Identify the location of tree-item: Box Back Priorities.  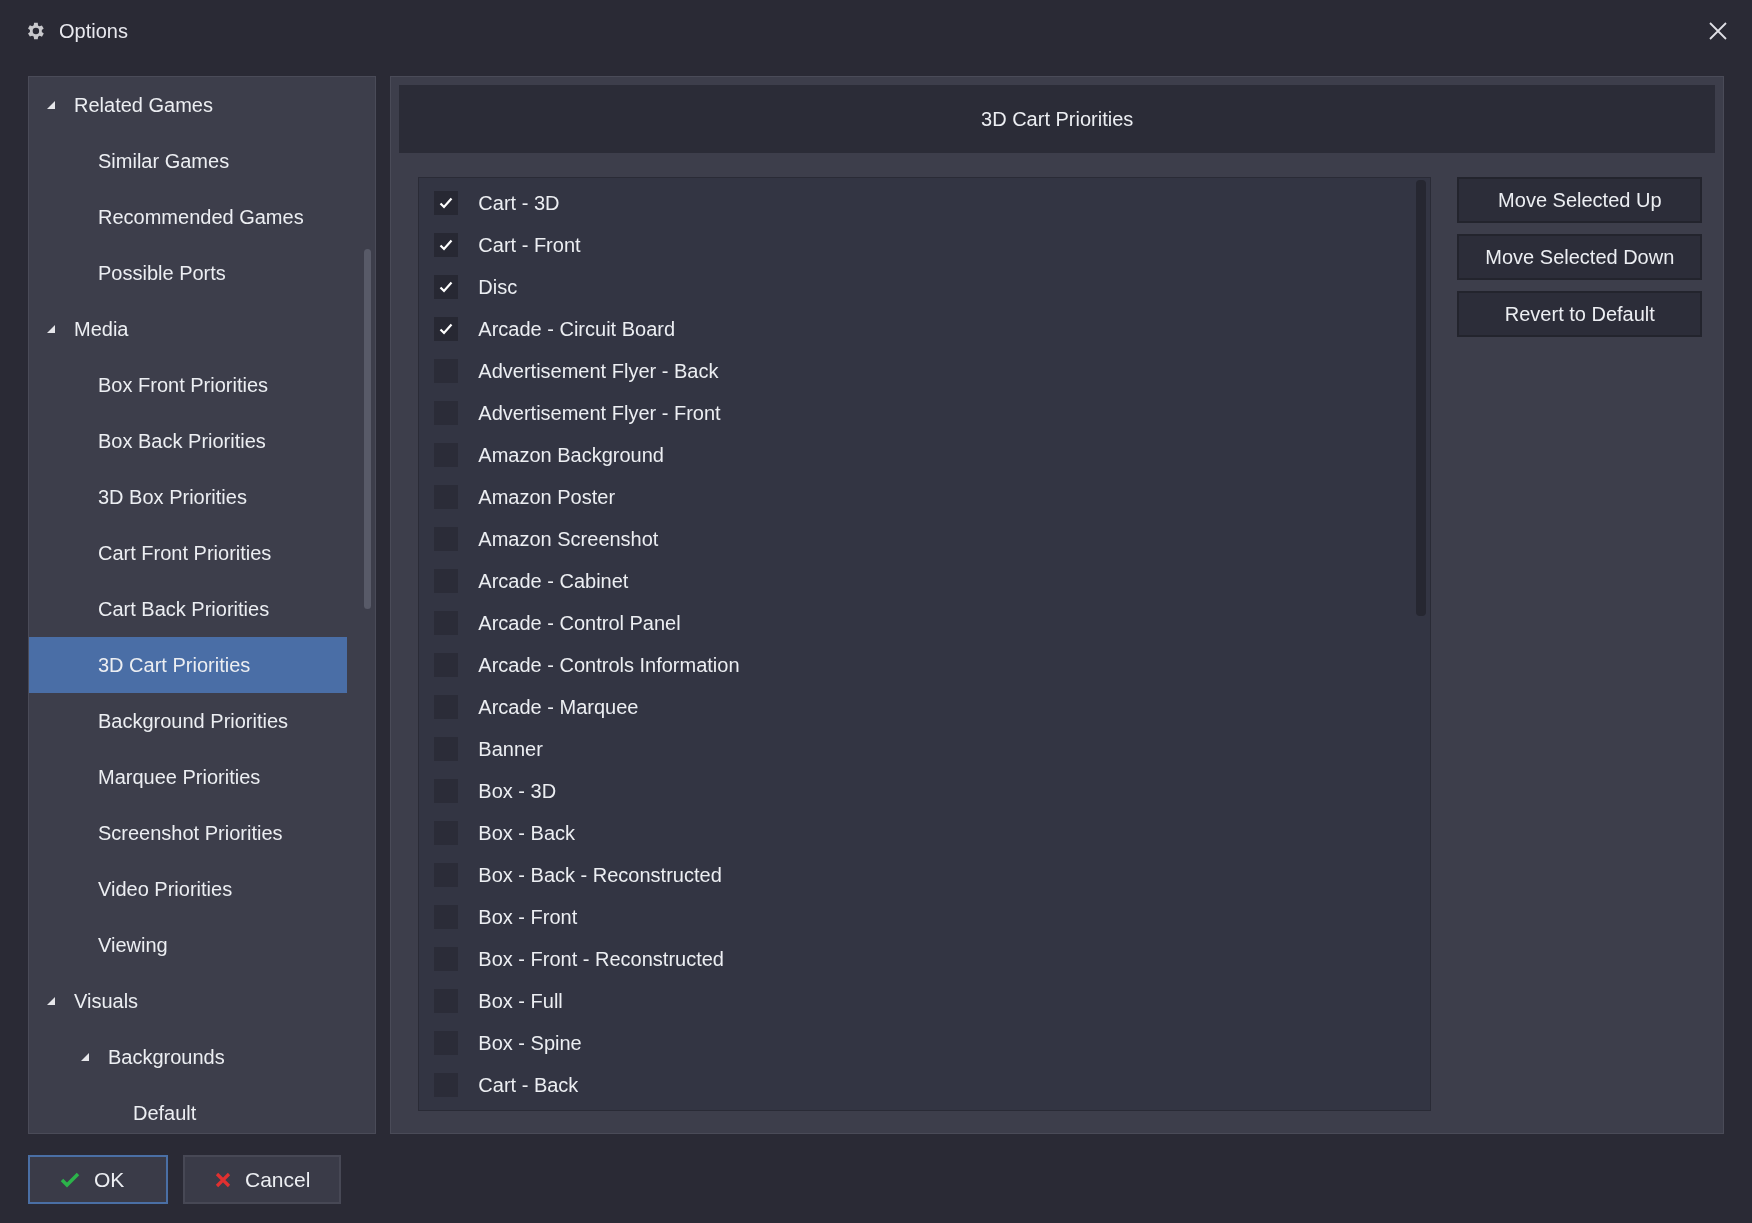
(188, 441).